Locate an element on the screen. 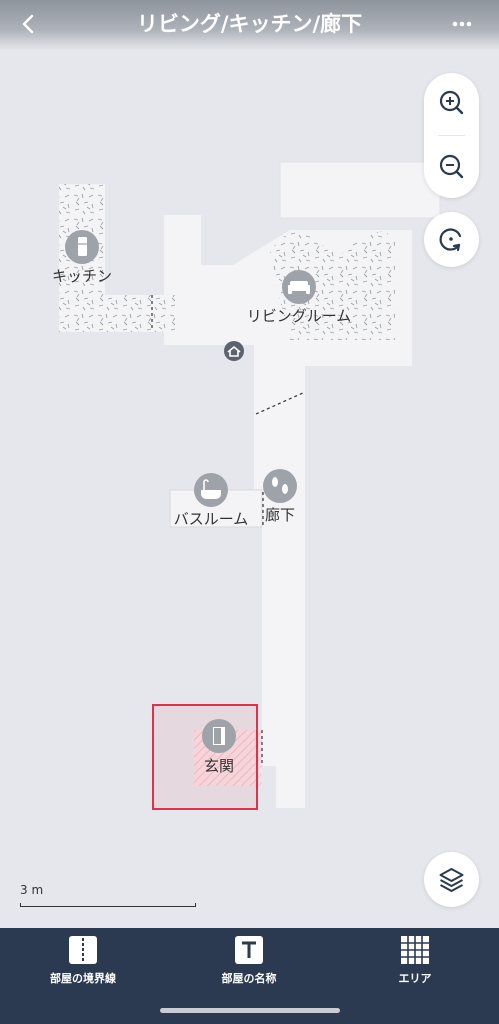  zoom-separator is located at coordinates (451, 135).